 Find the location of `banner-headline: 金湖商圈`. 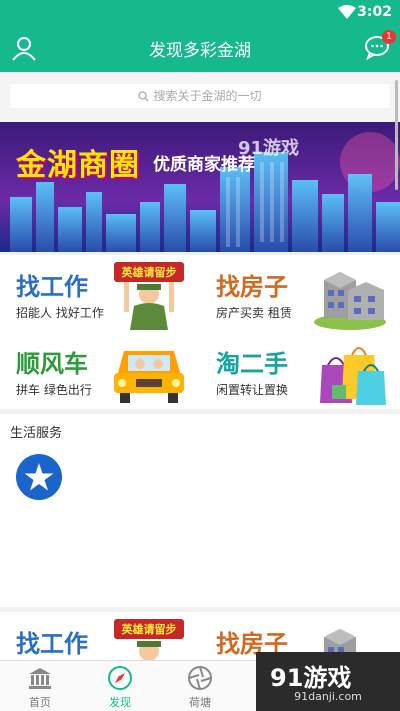

banner-headline: 金湖商圈 is located at coordinates (78, 165).